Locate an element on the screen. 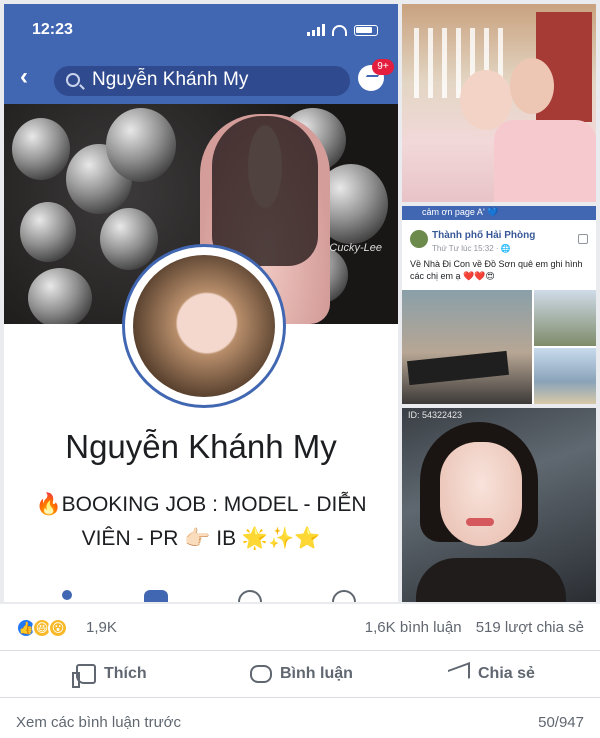  view-previous-comments-link: Xem các bình luận trước is located at coordinates (98, 722).